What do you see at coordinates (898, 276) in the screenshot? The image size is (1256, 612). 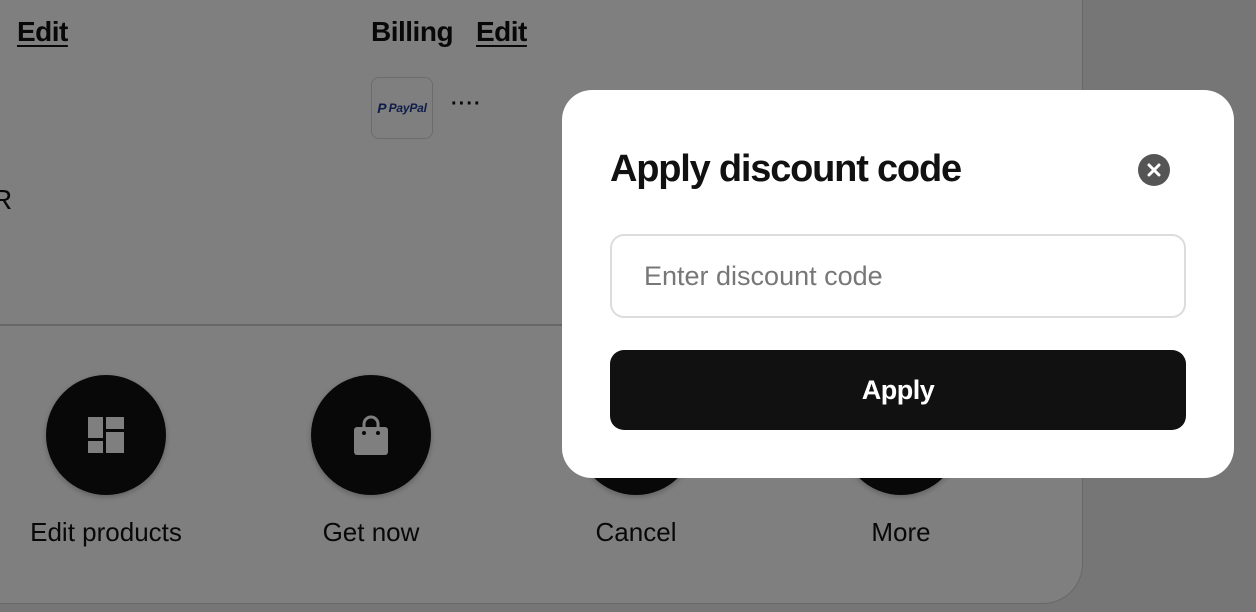 I see `discount-code-input` at bounding box center [898, 276].